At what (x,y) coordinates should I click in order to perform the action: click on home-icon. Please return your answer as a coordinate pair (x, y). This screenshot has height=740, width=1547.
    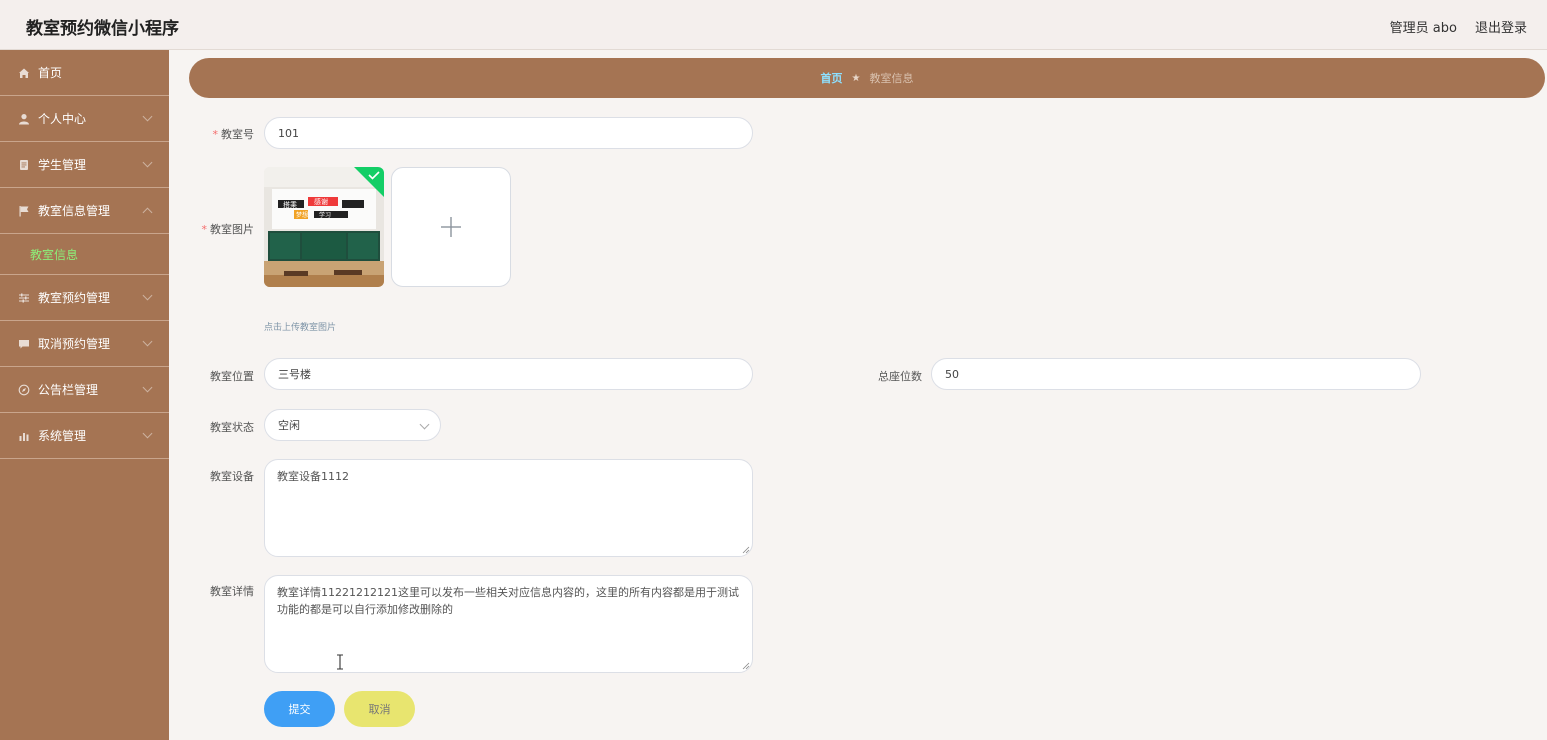
    Looking at the image, I should click on (24, 73).